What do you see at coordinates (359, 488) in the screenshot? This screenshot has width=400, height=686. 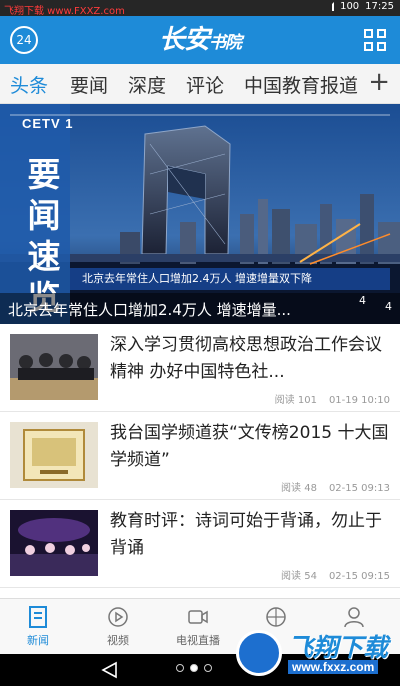 I see `news-date: 02-15 09:13` at bounding box center [359, 488].